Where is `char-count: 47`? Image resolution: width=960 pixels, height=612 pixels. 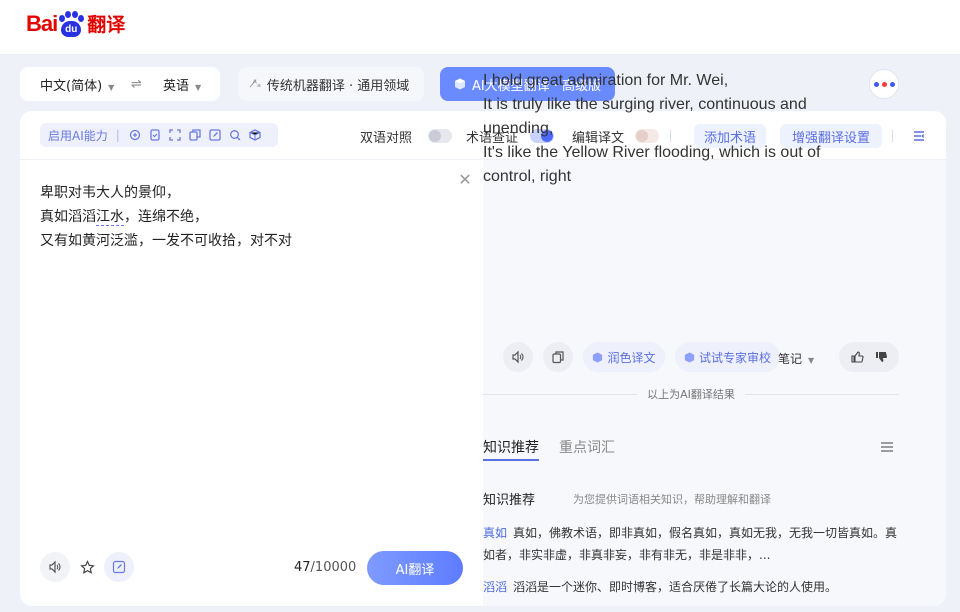 char-count: 47 is located at coordinates (302, 567).